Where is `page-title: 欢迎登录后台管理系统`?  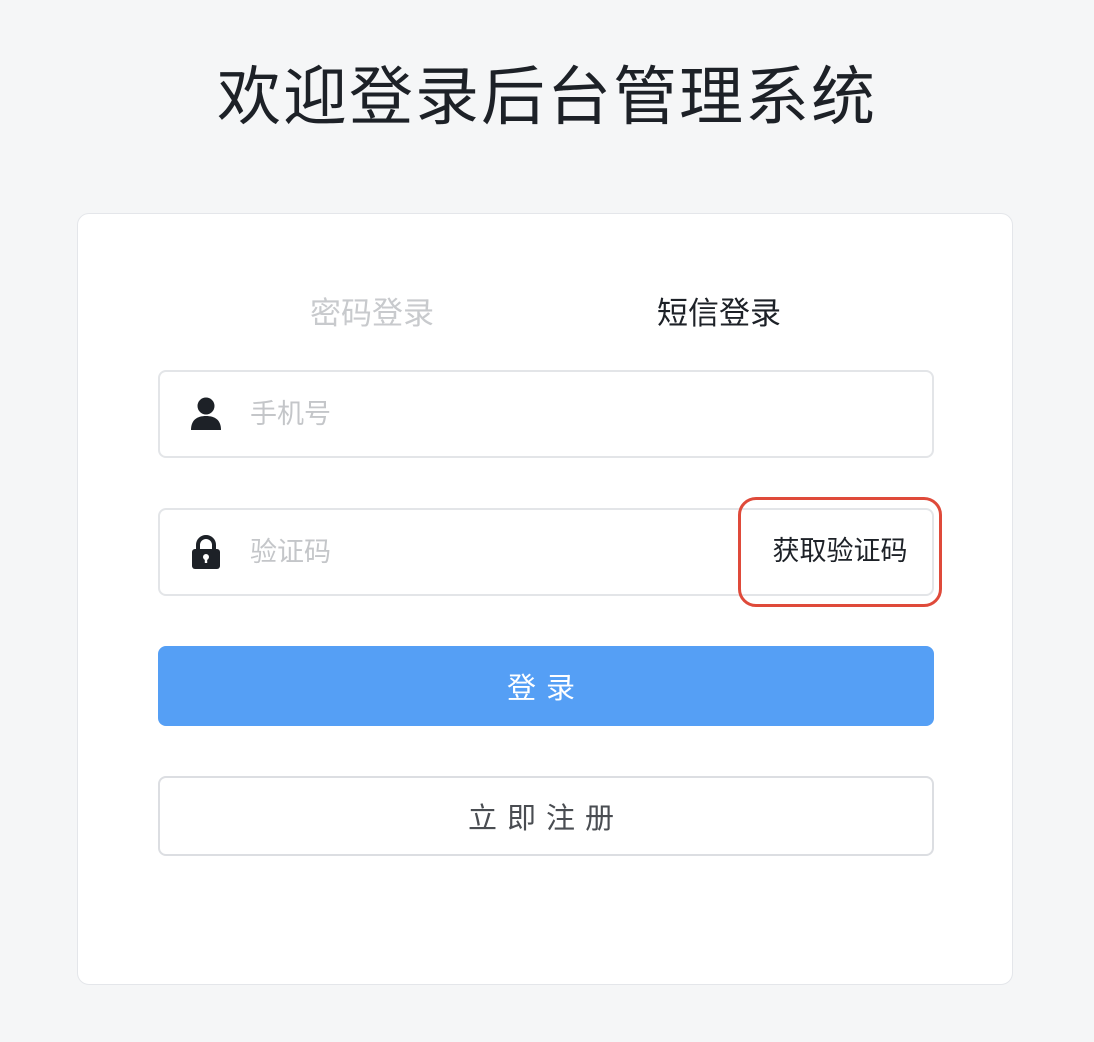
page-title: 欢迎登录后台管理系统 is located at coordinates (547, 98).